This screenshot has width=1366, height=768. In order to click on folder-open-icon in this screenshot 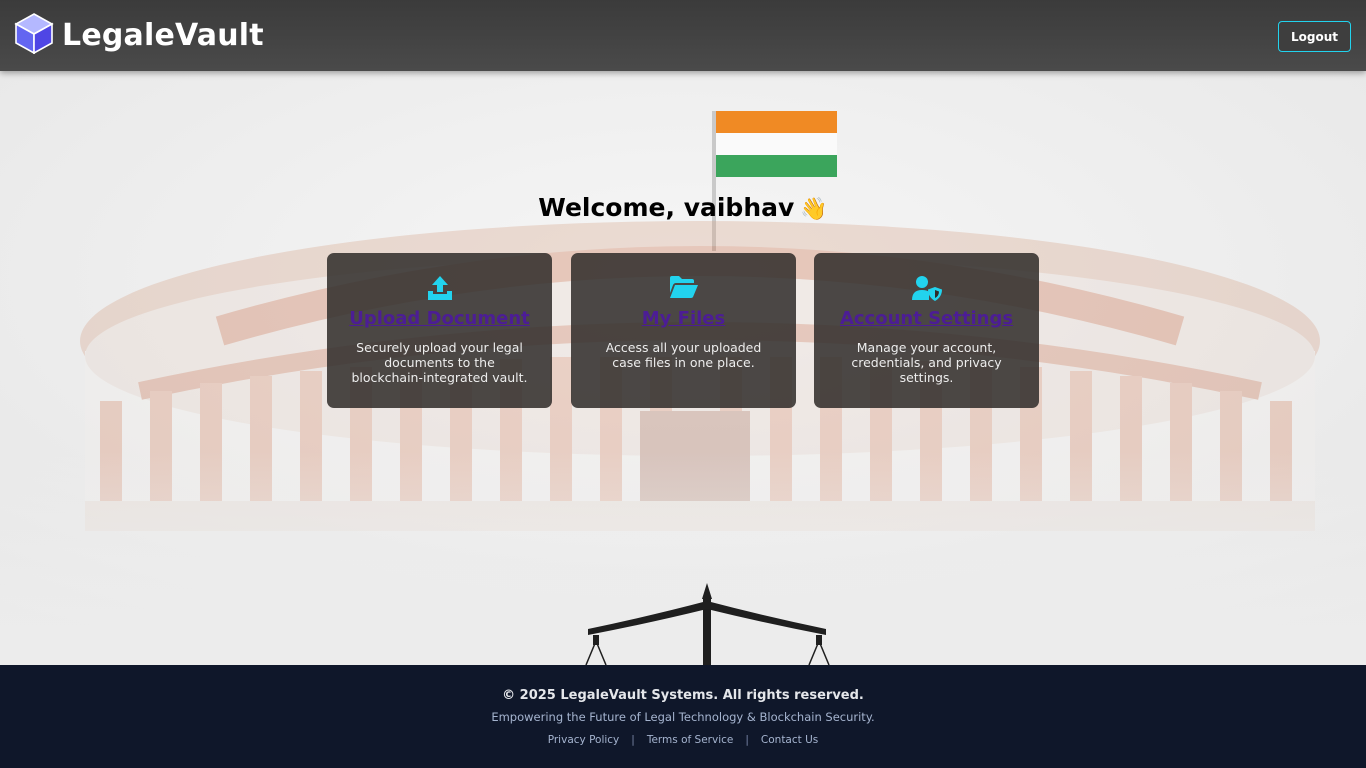, I will do `click(683, 289)`.